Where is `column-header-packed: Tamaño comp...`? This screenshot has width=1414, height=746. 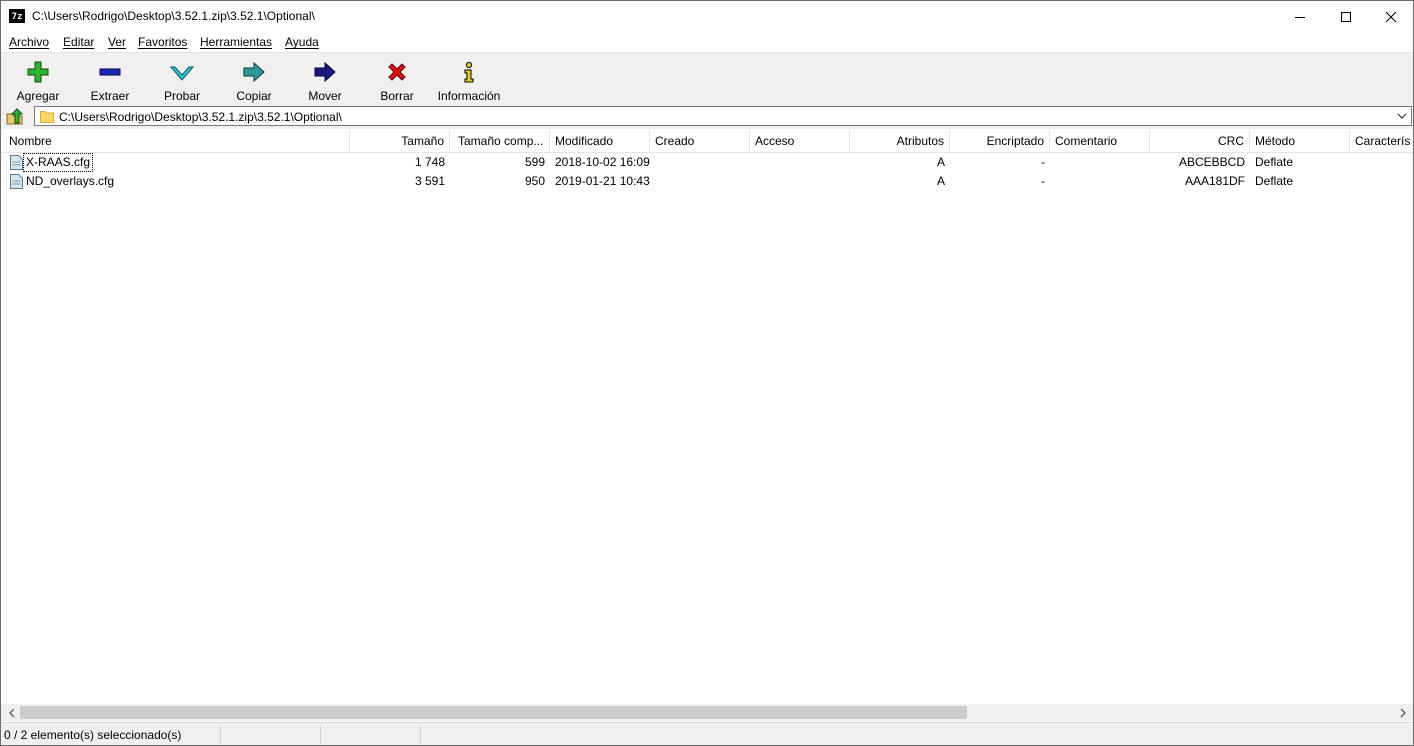
column-header-packed: Tamaño comp... is located at coordinates (500, 141).